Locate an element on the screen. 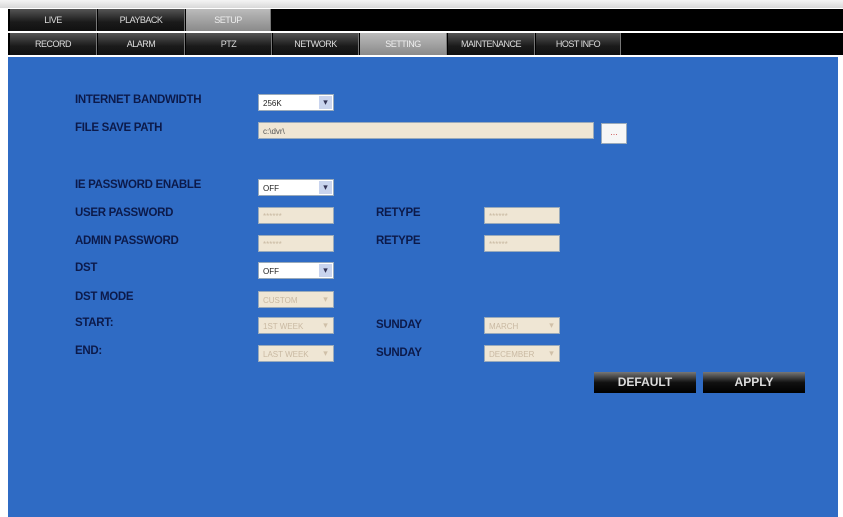 Image resolution: width=843 pixels, height=517 pixels. bandwidth-value: 256K is located at coordinates (272, 103).